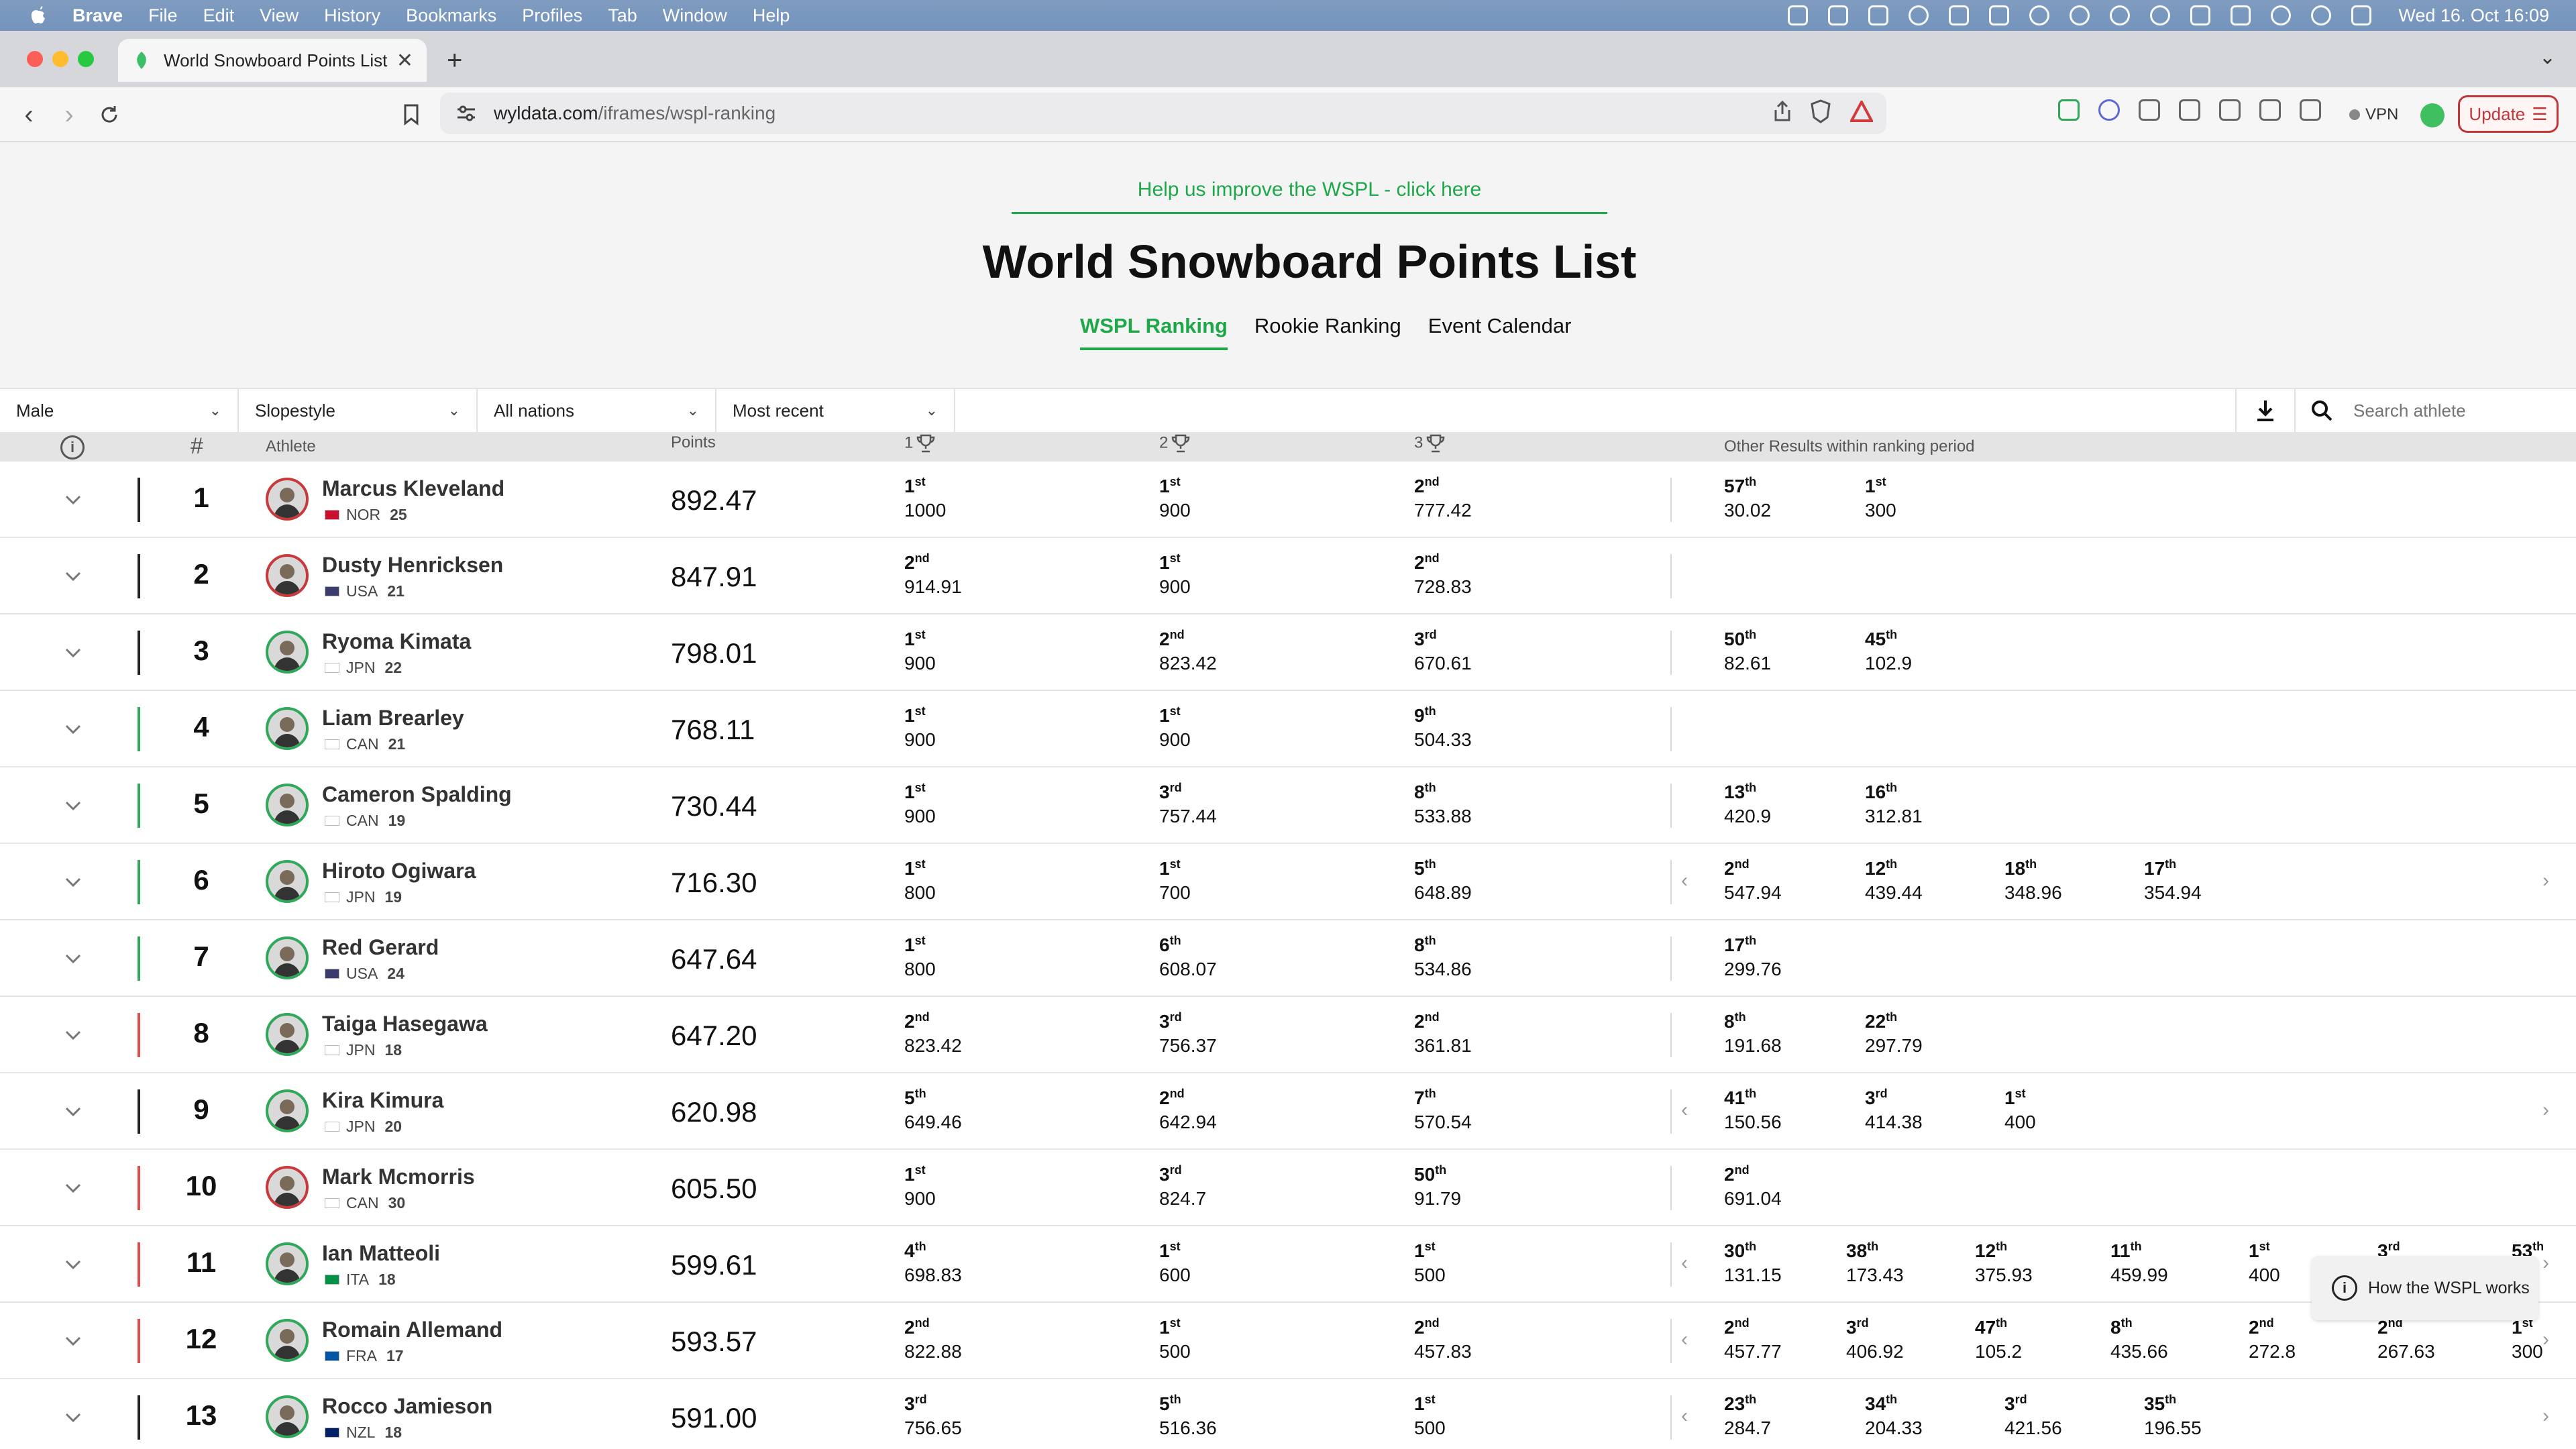 Image resolution: width=2576 pixels, height=1449 pixels. I want to click on elephant-icon, so click(2039, 15).